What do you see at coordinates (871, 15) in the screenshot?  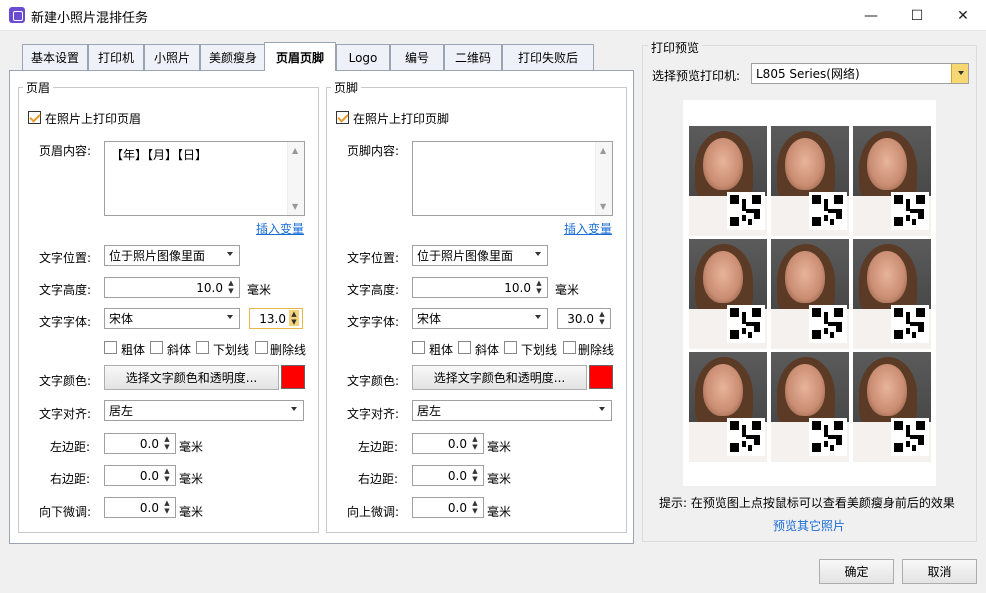 I see `minimize-button: —` at bounding box center [871, 15].